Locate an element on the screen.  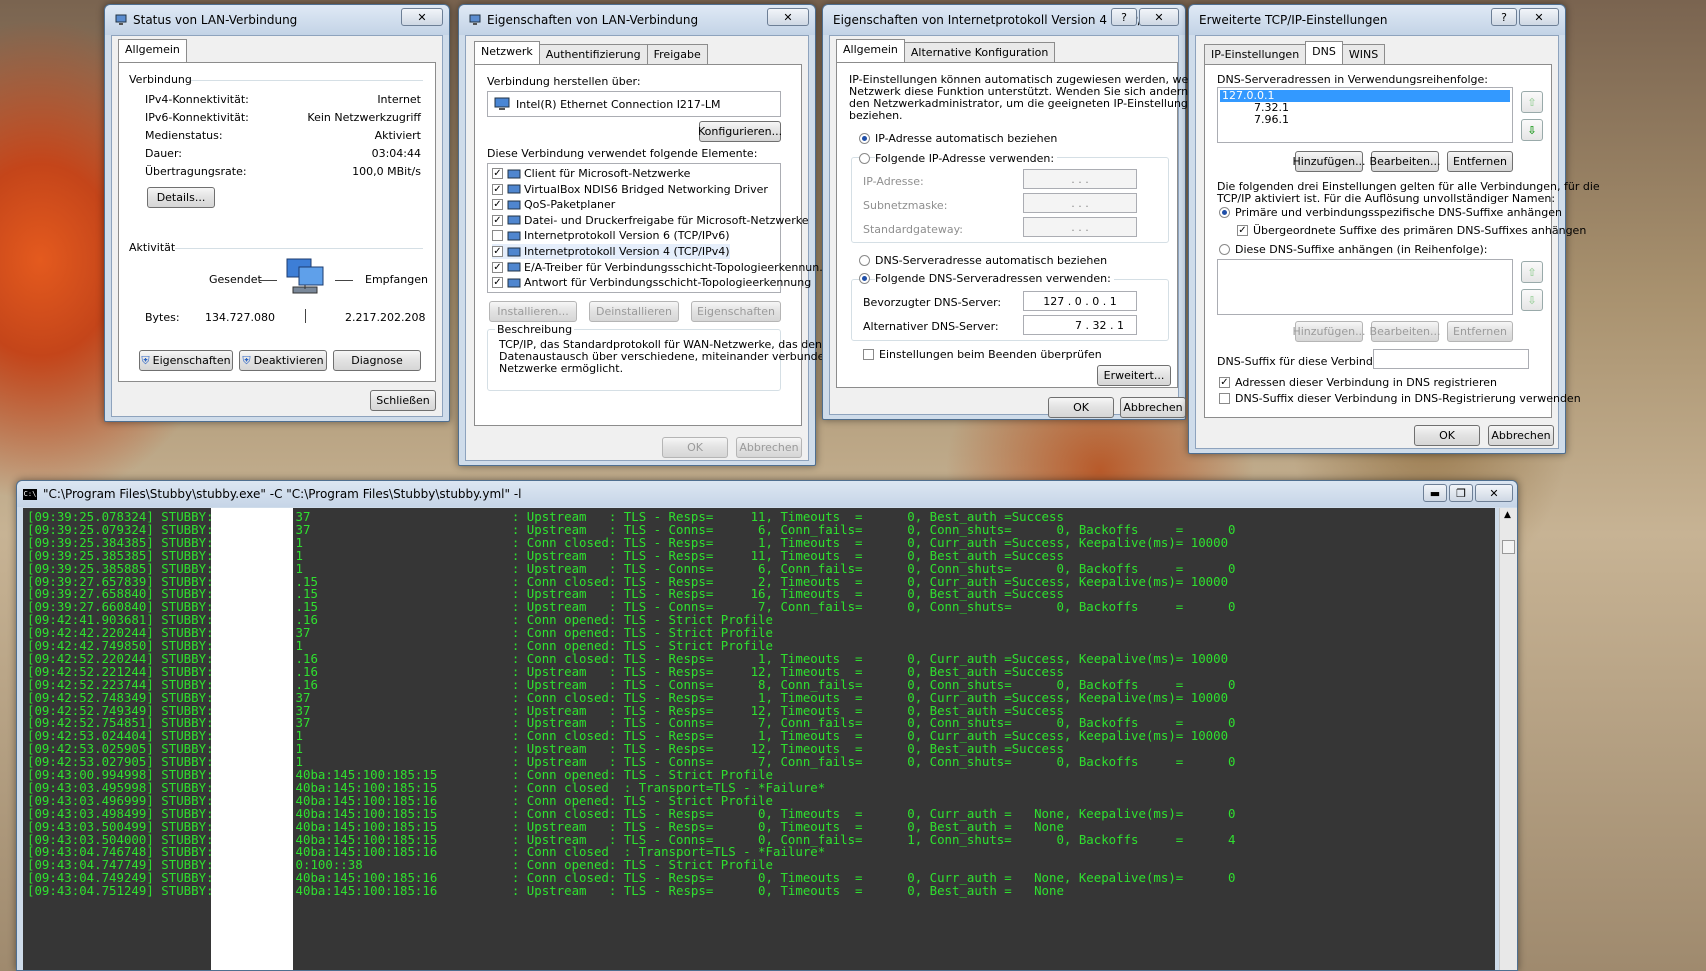
ip-address-field: . . . is located at coordinates (1080, 179).